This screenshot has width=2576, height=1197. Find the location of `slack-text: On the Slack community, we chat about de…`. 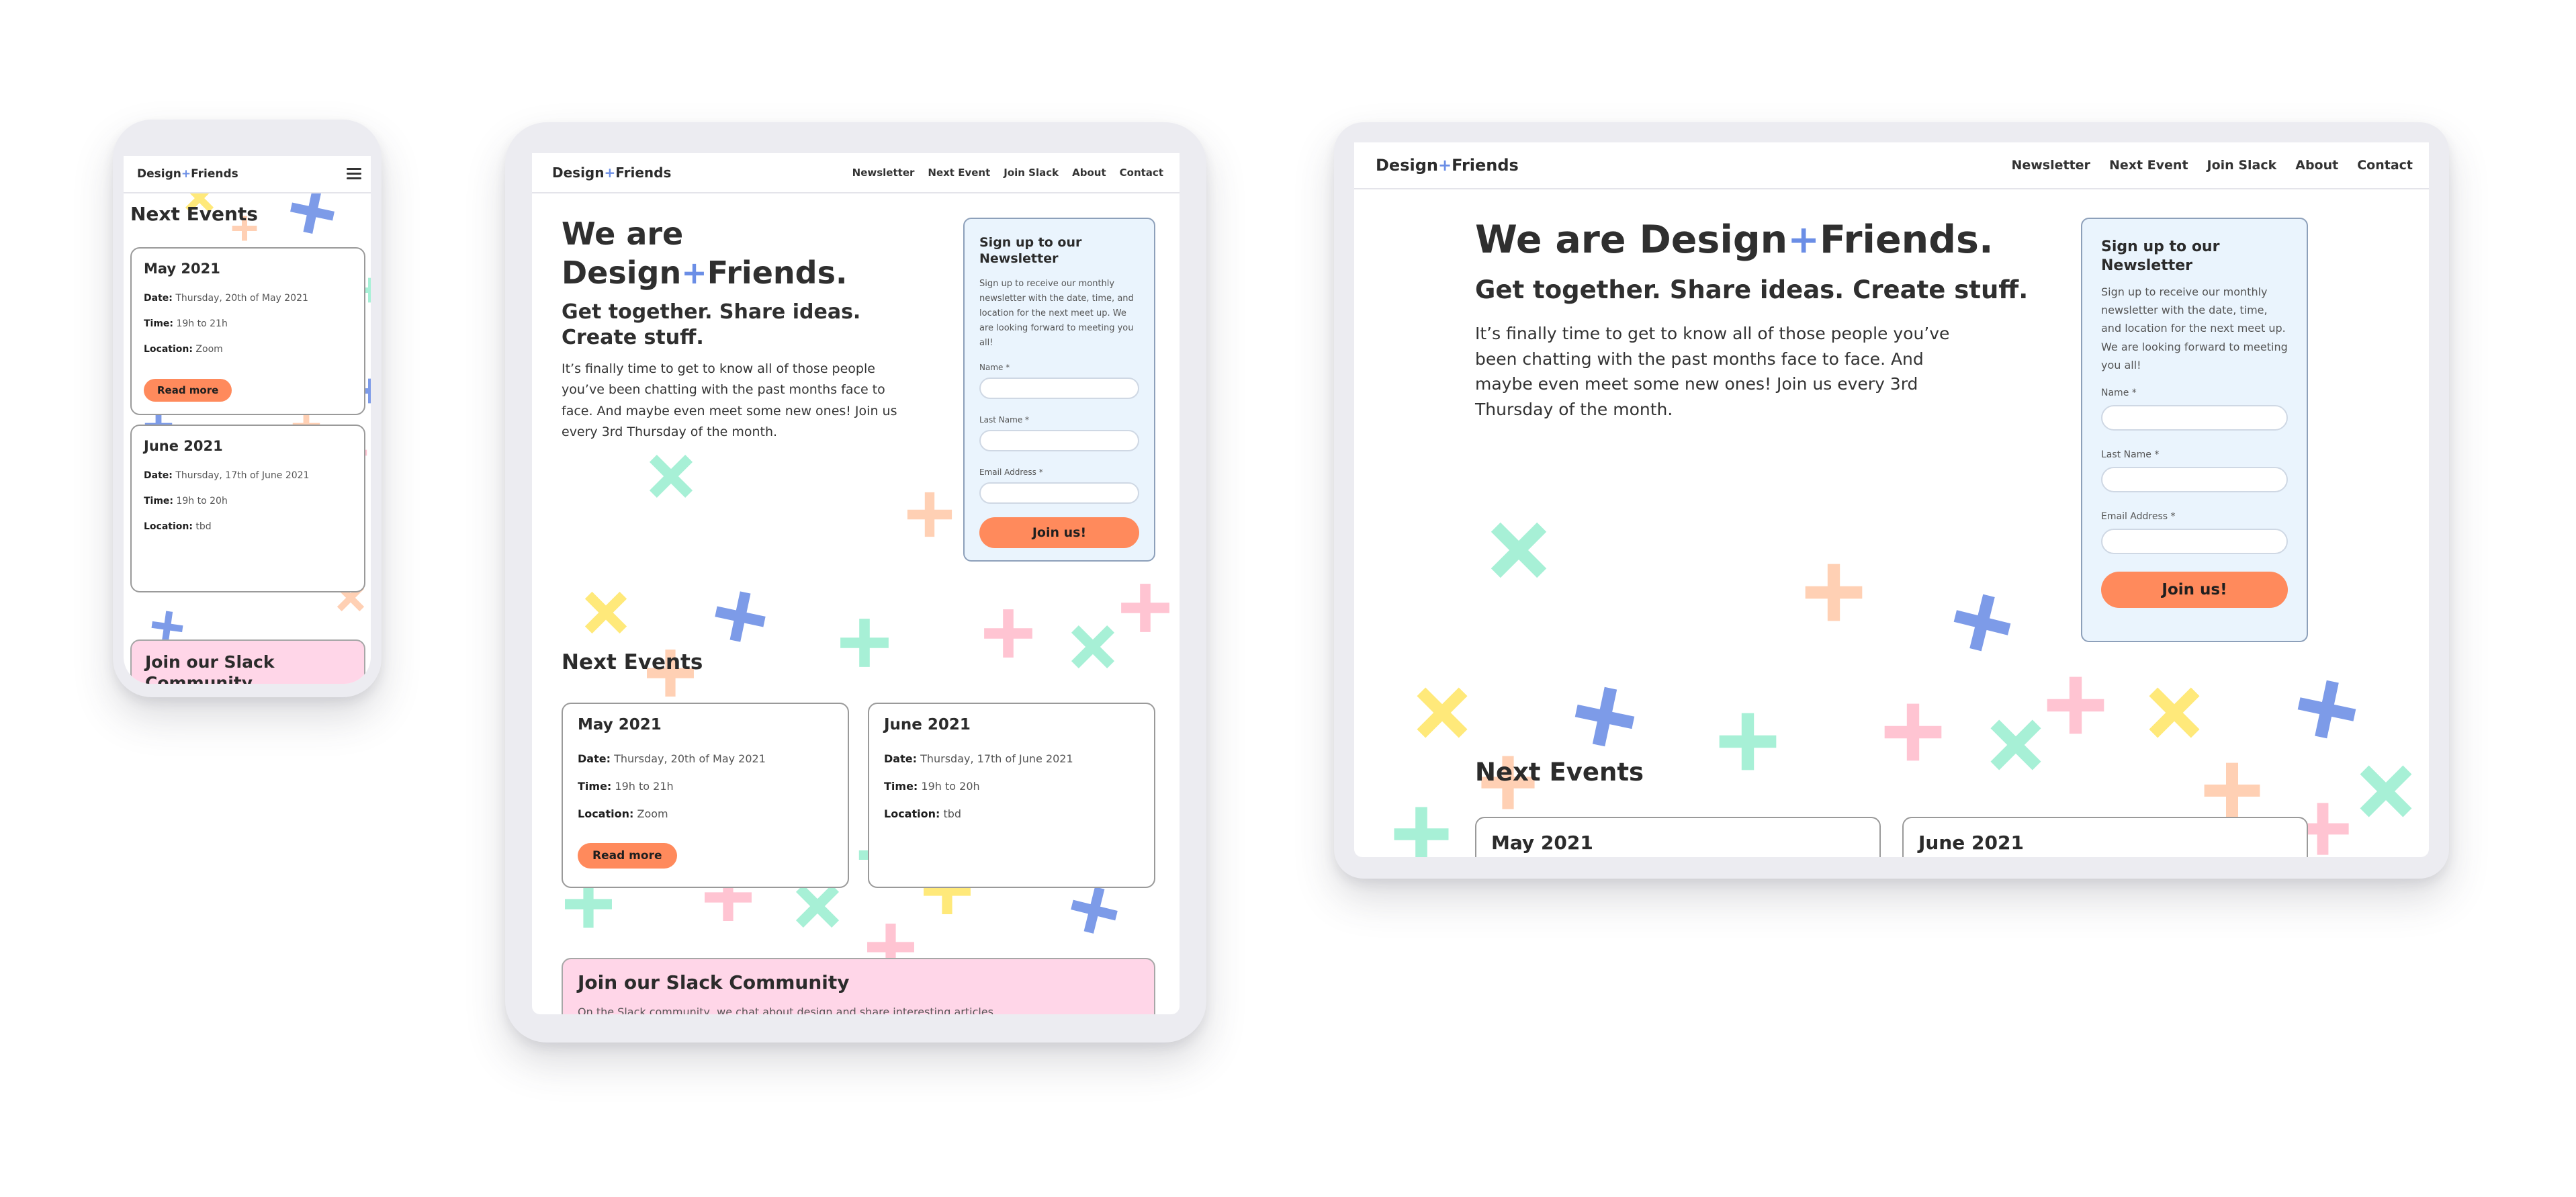

slack-text: On the Slack community, we chat about de… is located at coordinates (788, 1010).